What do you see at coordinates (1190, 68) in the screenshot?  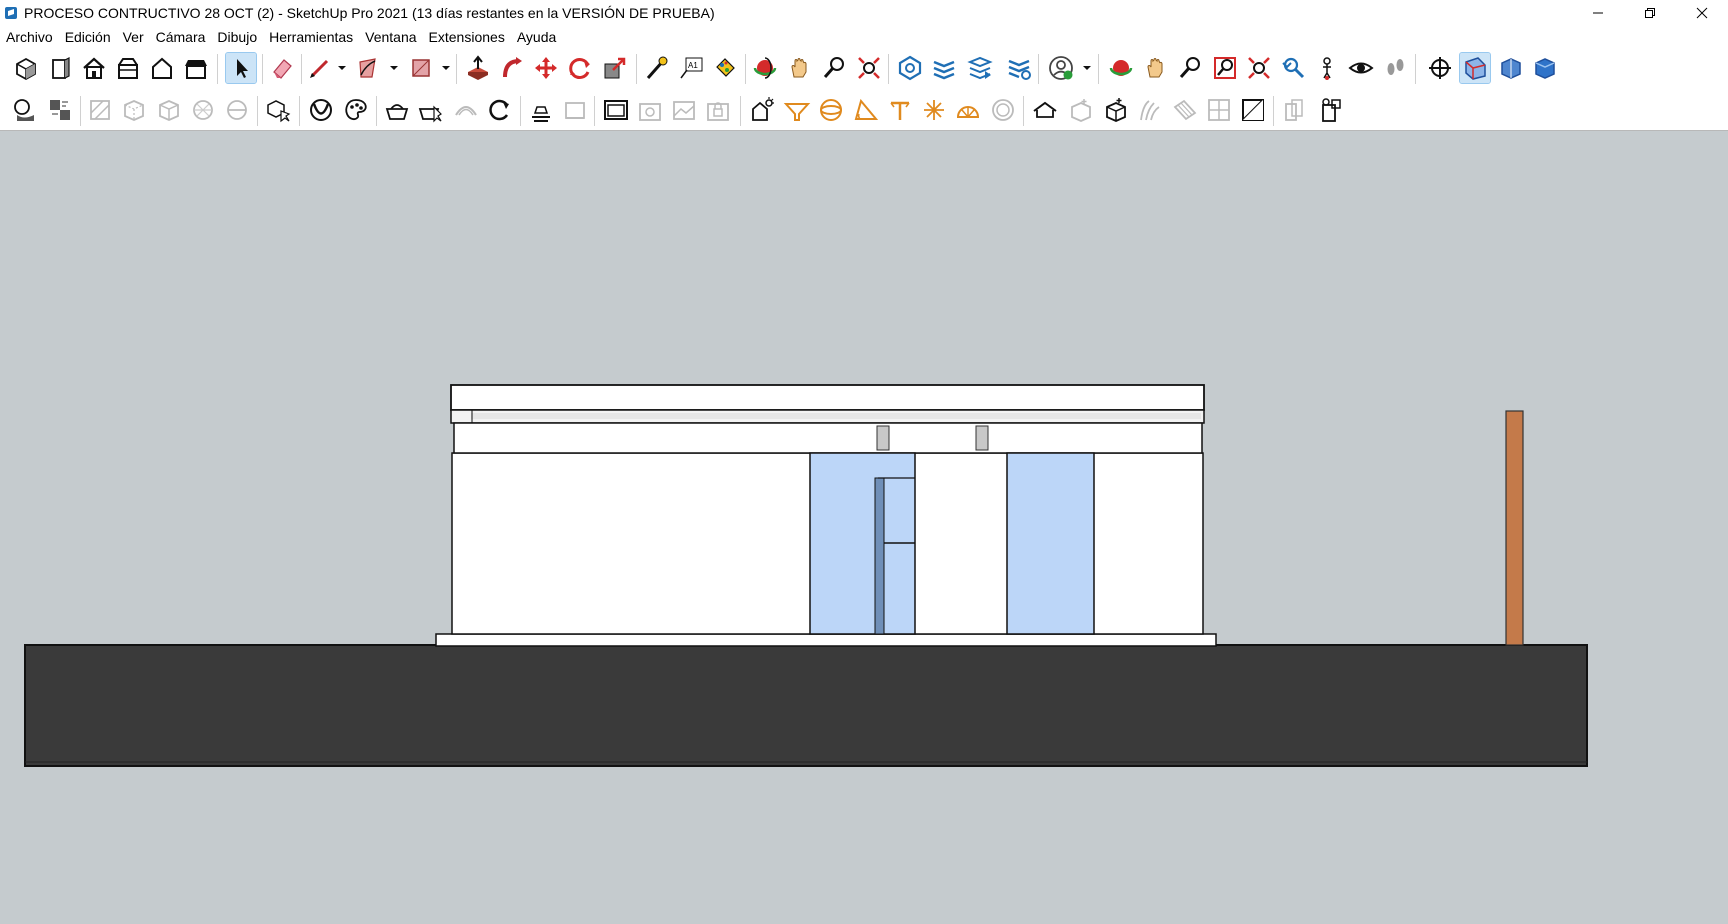 I see `zoom-alt-icon` at bounding box center [1190, 68].